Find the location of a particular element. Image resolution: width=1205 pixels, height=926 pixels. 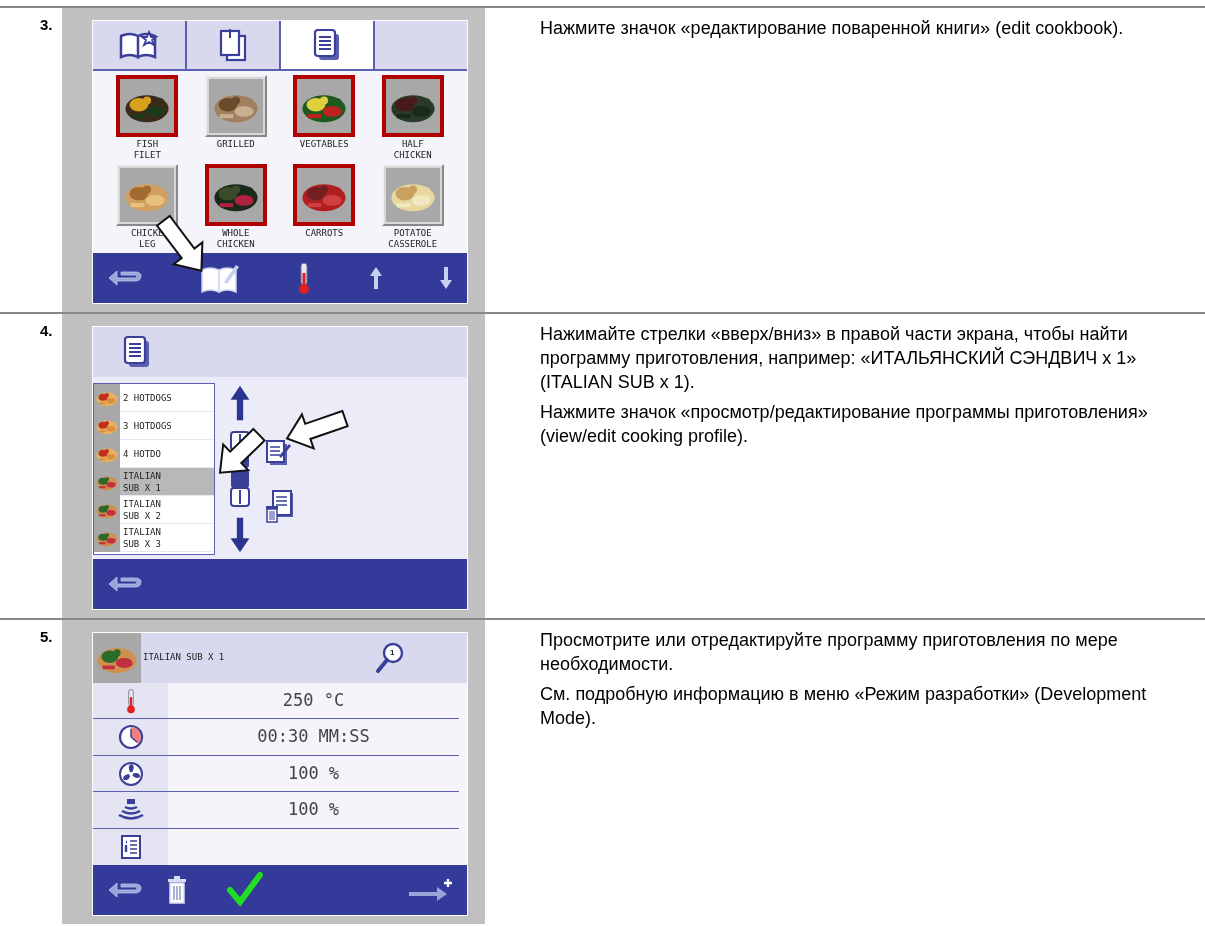

tab is located at coordinates (326, 45).